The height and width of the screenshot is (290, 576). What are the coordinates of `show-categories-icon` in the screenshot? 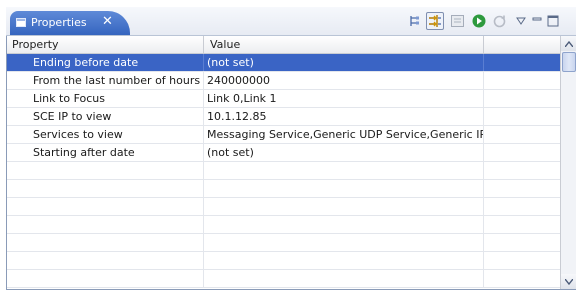 It's located at (415, 21).